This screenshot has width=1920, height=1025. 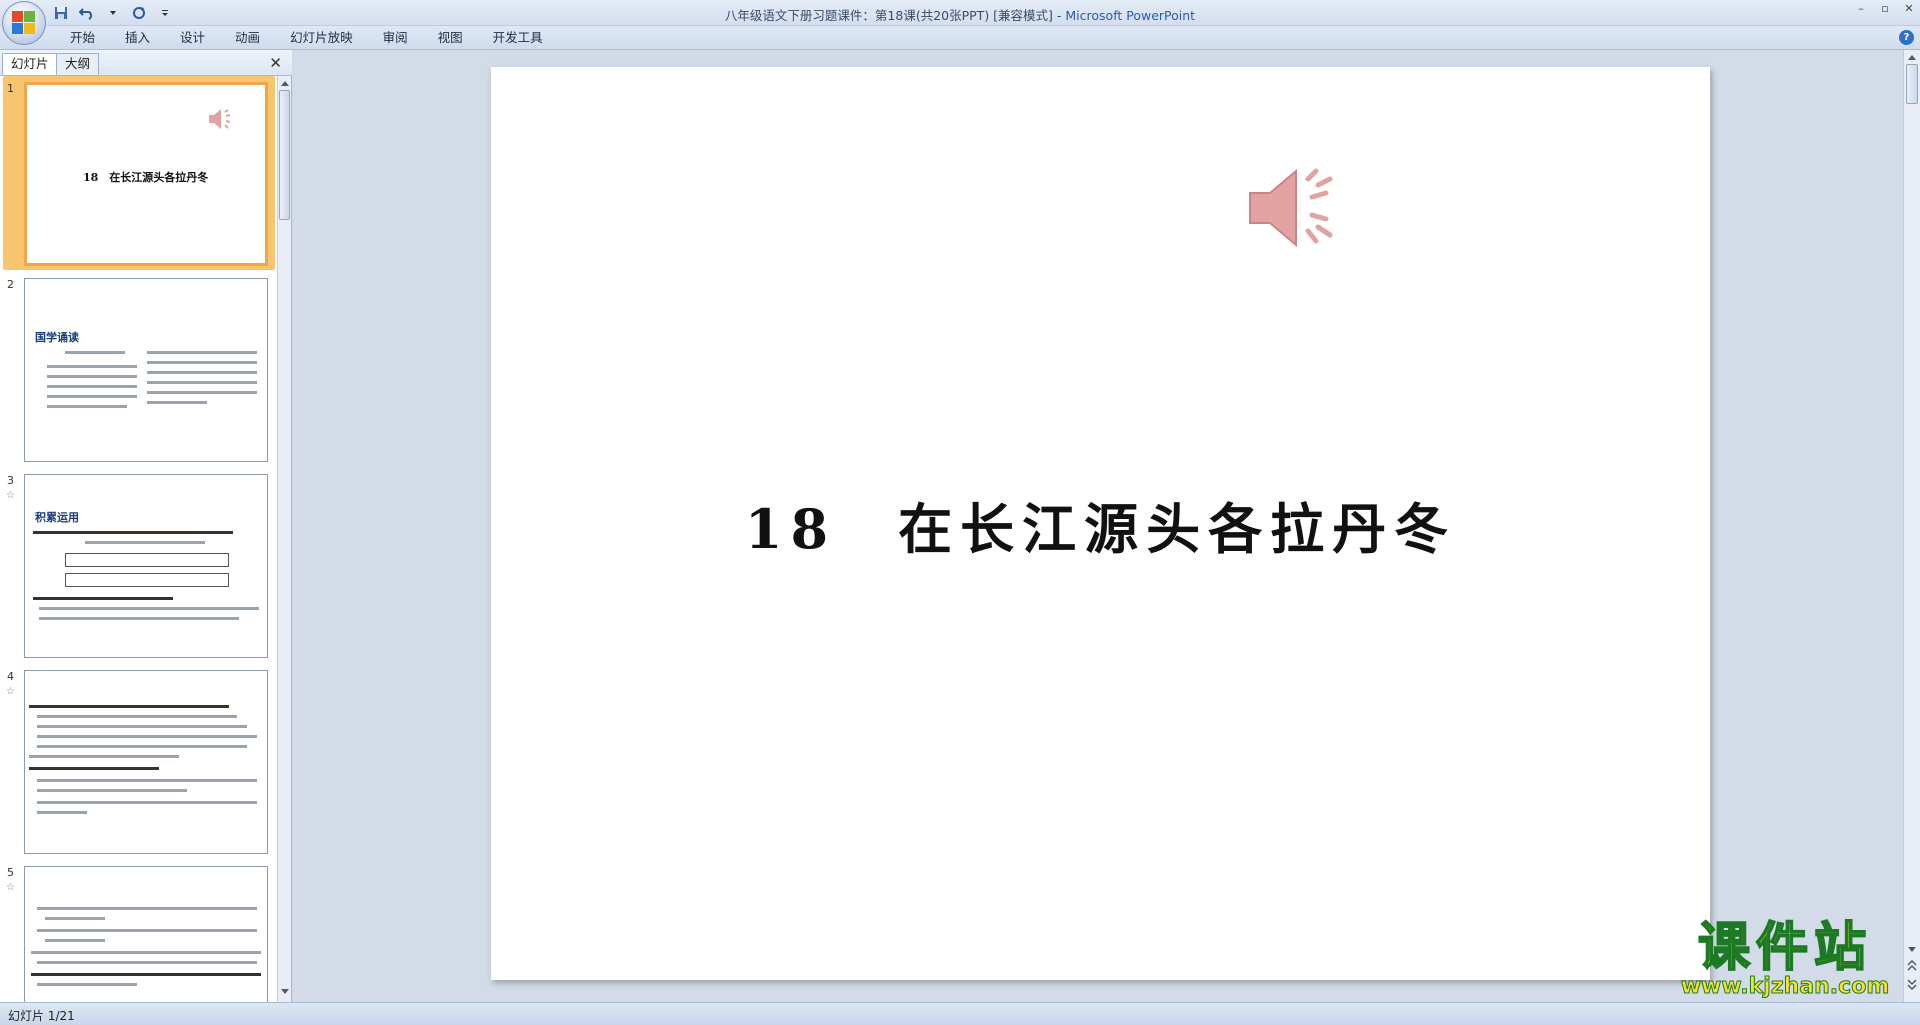 What do you see at coordinates (895, 15) in the screenshot?
I see `document-title: 八年级语文下册习题课件：第18课(共20张PPT) [兼容模式] -` at bounding box center [895, 15].